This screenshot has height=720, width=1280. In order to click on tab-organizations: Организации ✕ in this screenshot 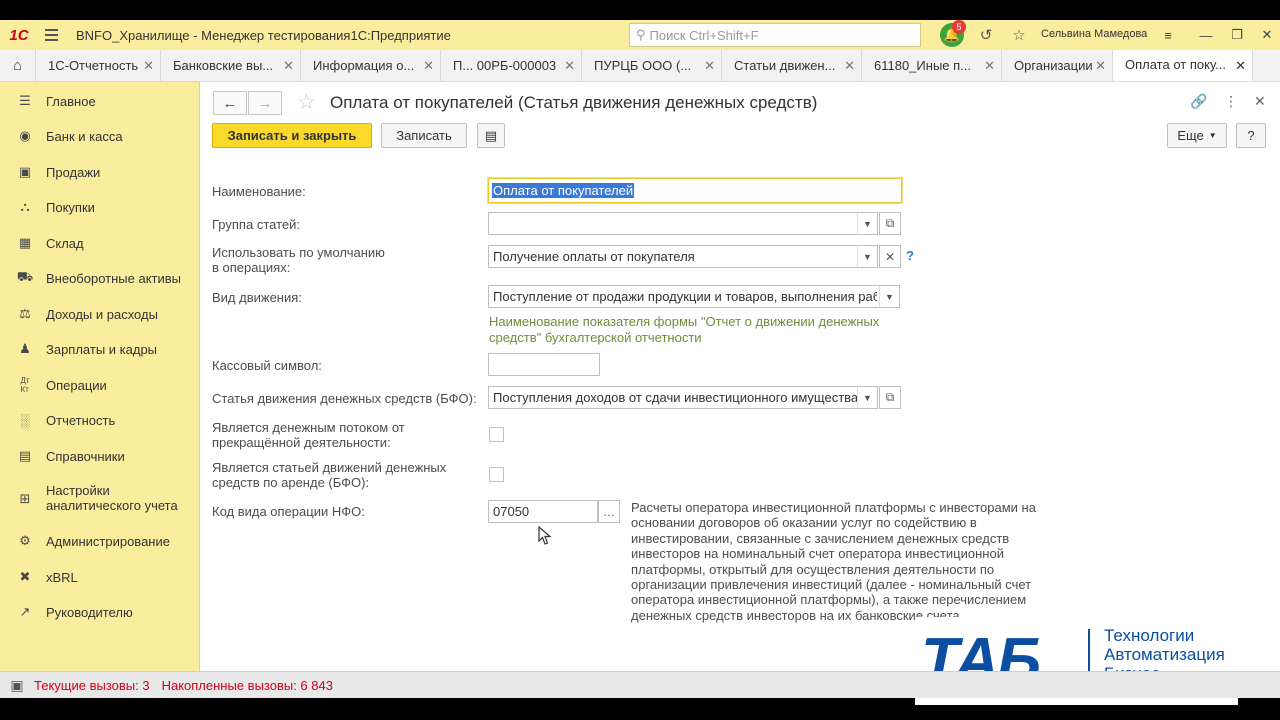, I will do `click(1057, 65)`.